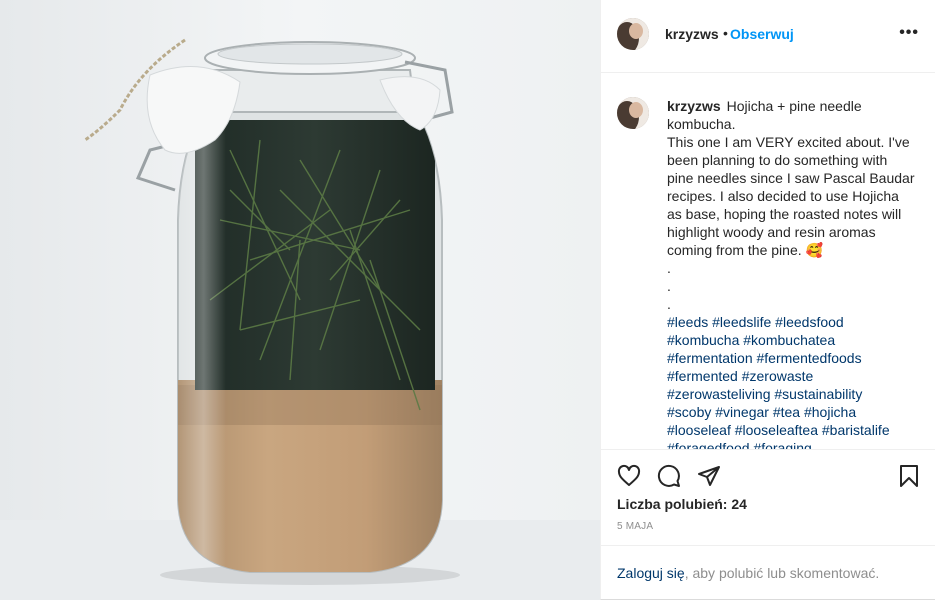 This screenshot has width=935, height=601. Describe the element at coordinates (709, 478) in the screenshot. I see `paper-plane-icon` at that location.